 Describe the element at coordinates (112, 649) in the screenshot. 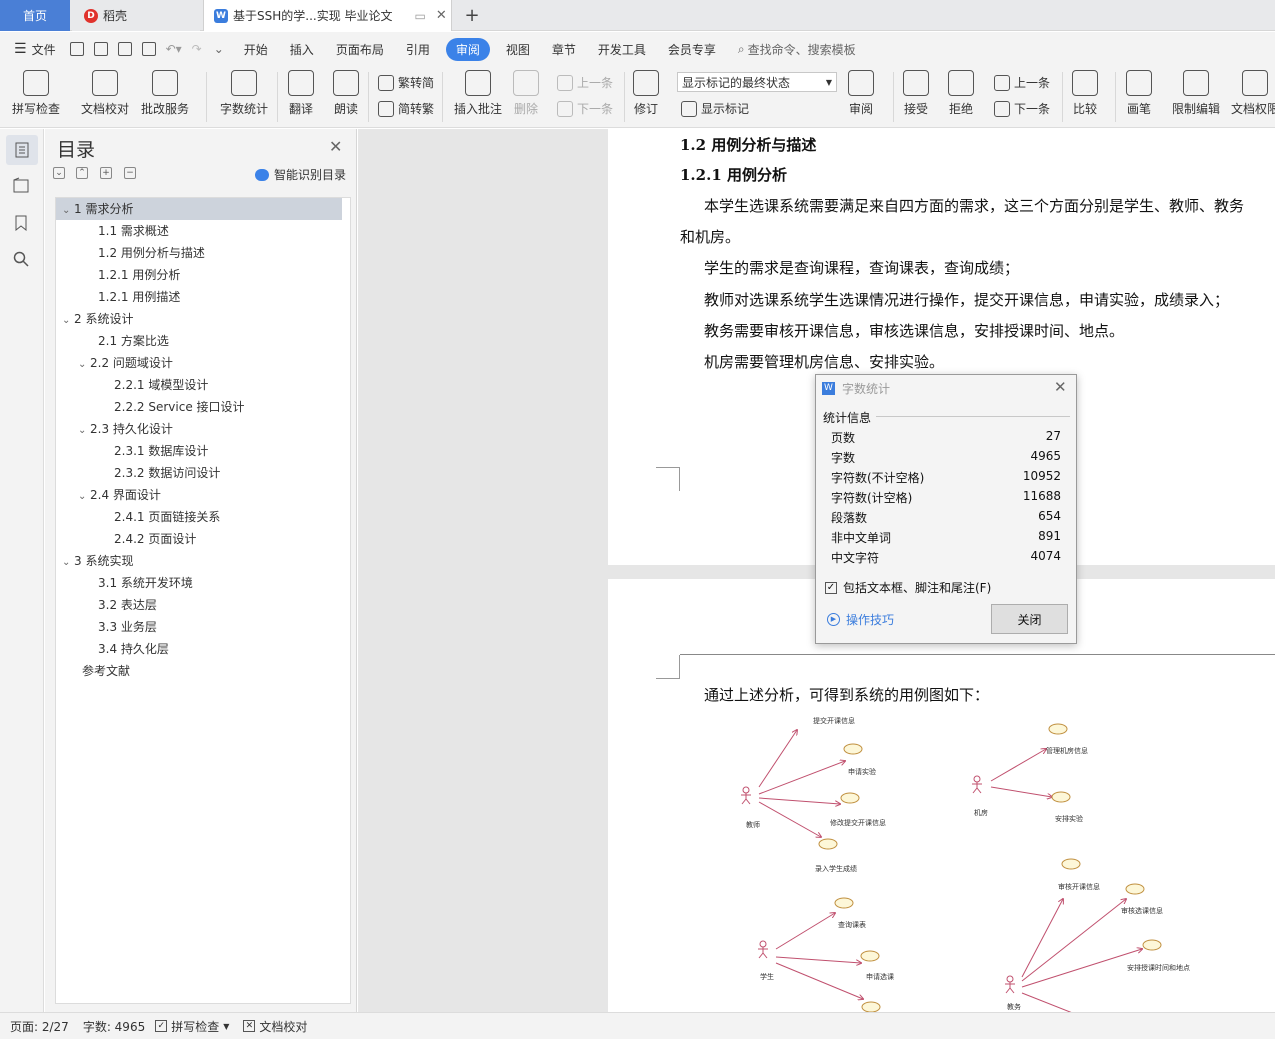

I see `toc-item: 3.4 持久化层` at that location.